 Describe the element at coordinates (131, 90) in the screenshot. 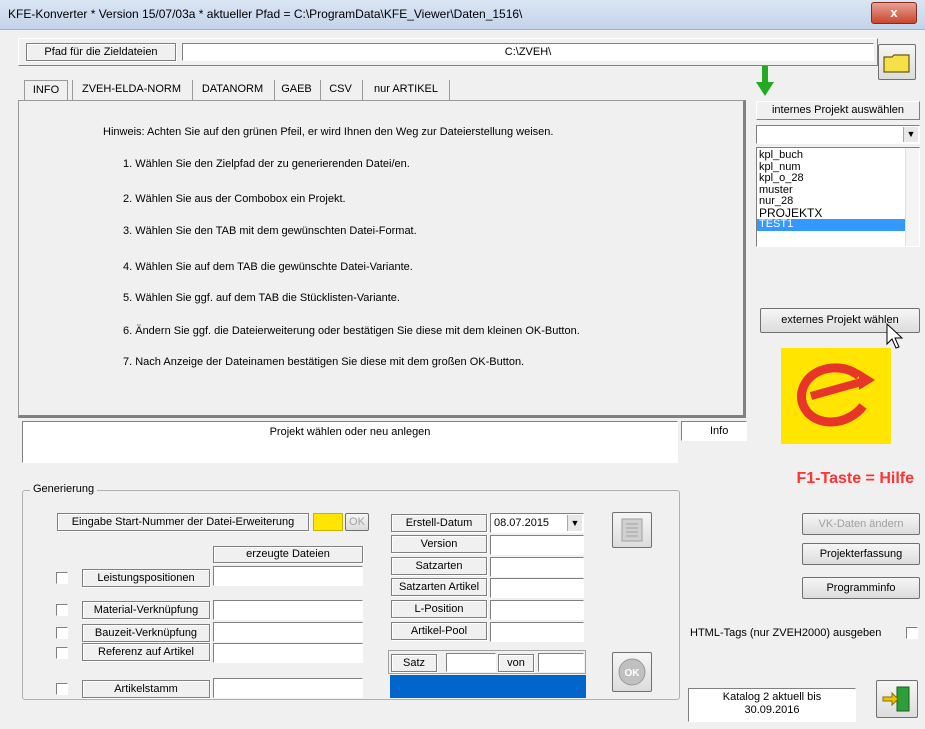

I see `tab-zveh-elda-norm: ZVEH-ELDA-NORM` at that location.